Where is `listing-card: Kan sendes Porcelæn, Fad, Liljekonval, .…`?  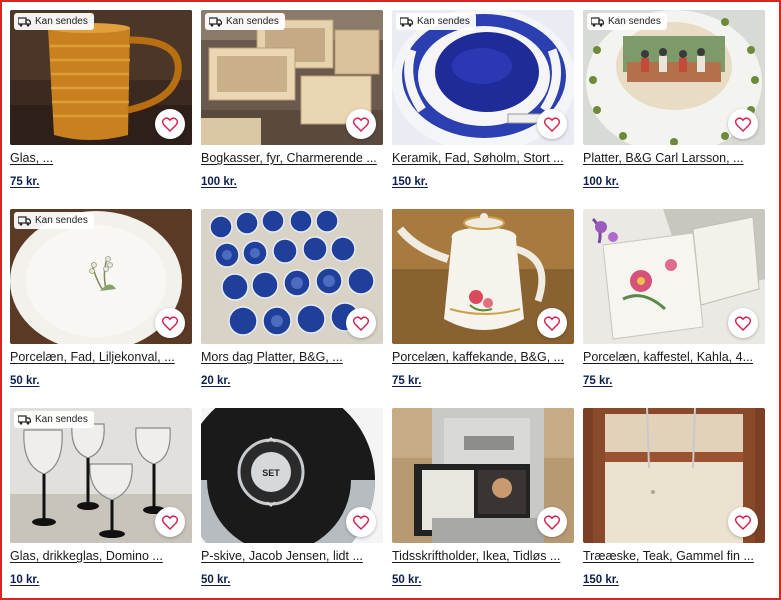 listing-card: Kan sendes Porcelæn, Fad, Liljekonval, .… is located at coordinates (101, 299).